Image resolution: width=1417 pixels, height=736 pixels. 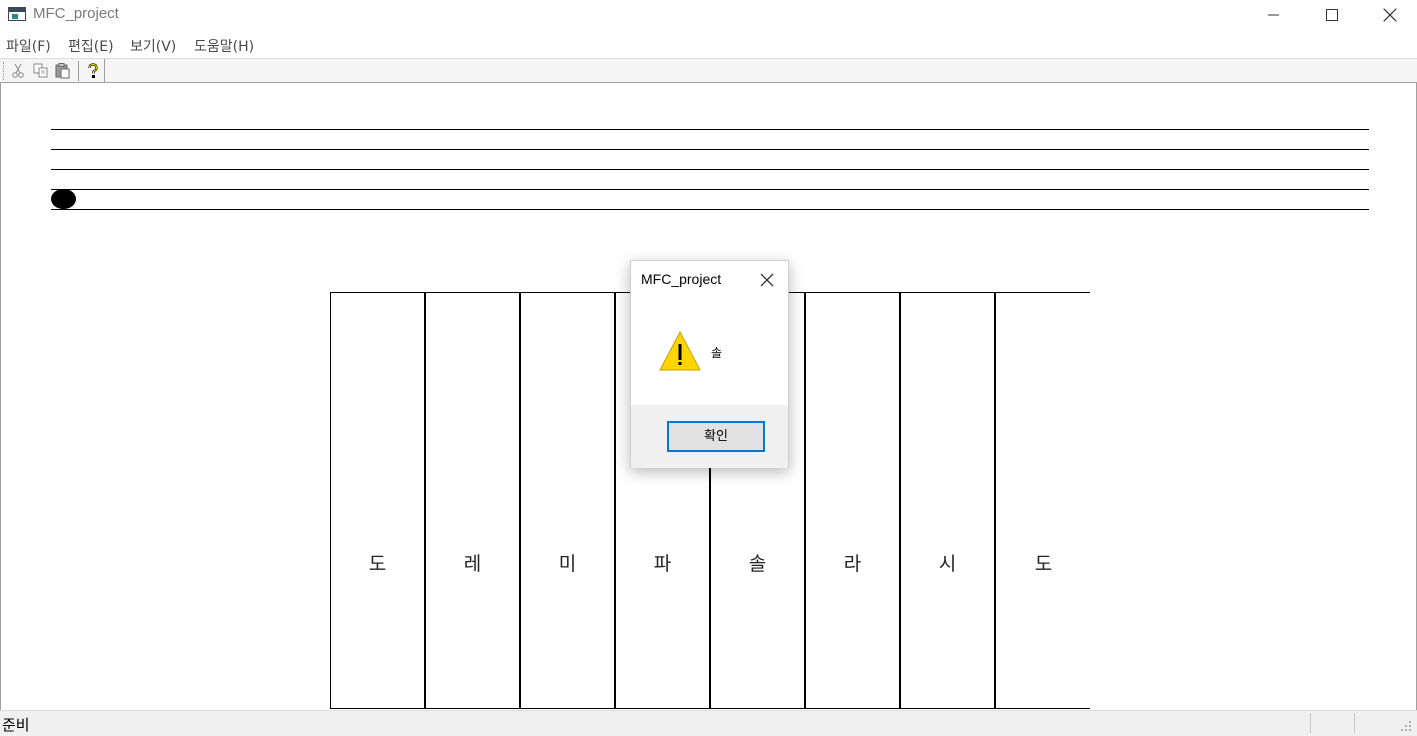 I want to click on status-bar: 준비, so click(x=708, y=723).